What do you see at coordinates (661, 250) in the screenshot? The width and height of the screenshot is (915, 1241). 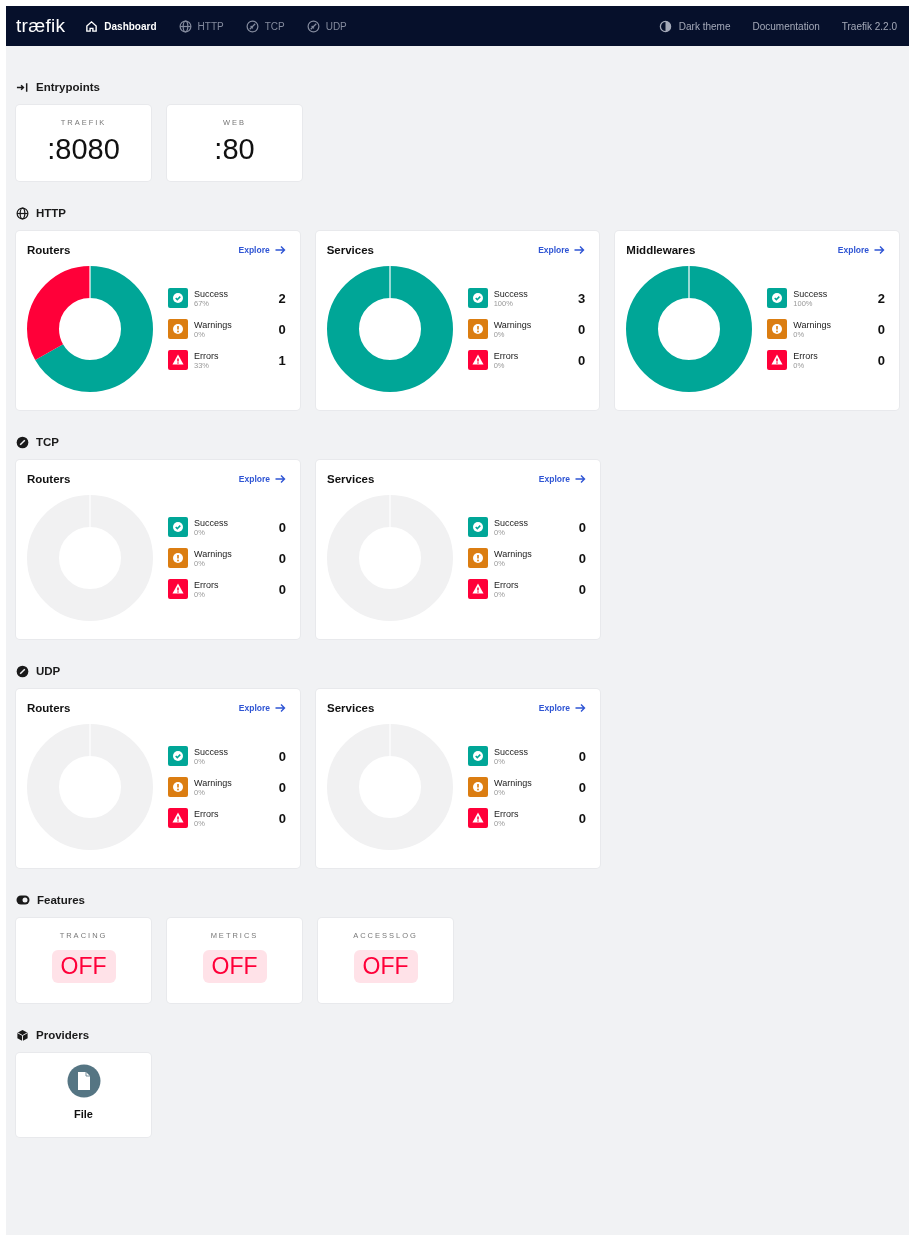 I see `card-title: Middlewares` at bounding box center [661, 250].